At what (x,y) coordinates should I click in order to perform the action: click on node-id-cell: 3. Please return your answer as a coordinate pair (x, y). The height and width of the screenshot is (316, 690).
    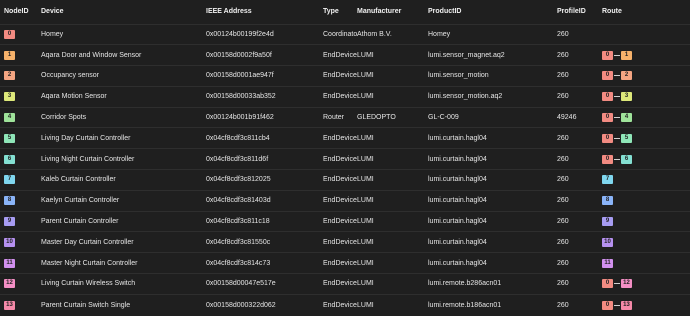
    Looking at the image, I should click on (20, 96).